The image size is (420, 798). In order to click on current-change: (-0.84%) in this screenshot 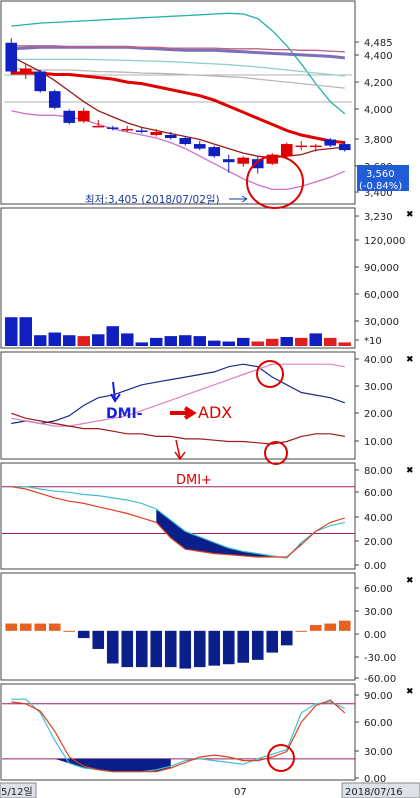, I will do `click(380, 186)`.